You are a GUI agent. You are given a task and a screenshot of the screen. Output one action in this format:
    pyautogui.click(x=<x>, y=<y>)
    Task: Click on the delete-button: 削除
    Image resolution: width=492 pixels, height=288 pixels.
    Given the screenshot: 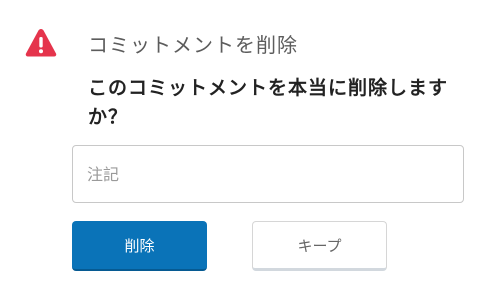 What is the action you would take?
    pyautogui.click(x=139, y=246)
    